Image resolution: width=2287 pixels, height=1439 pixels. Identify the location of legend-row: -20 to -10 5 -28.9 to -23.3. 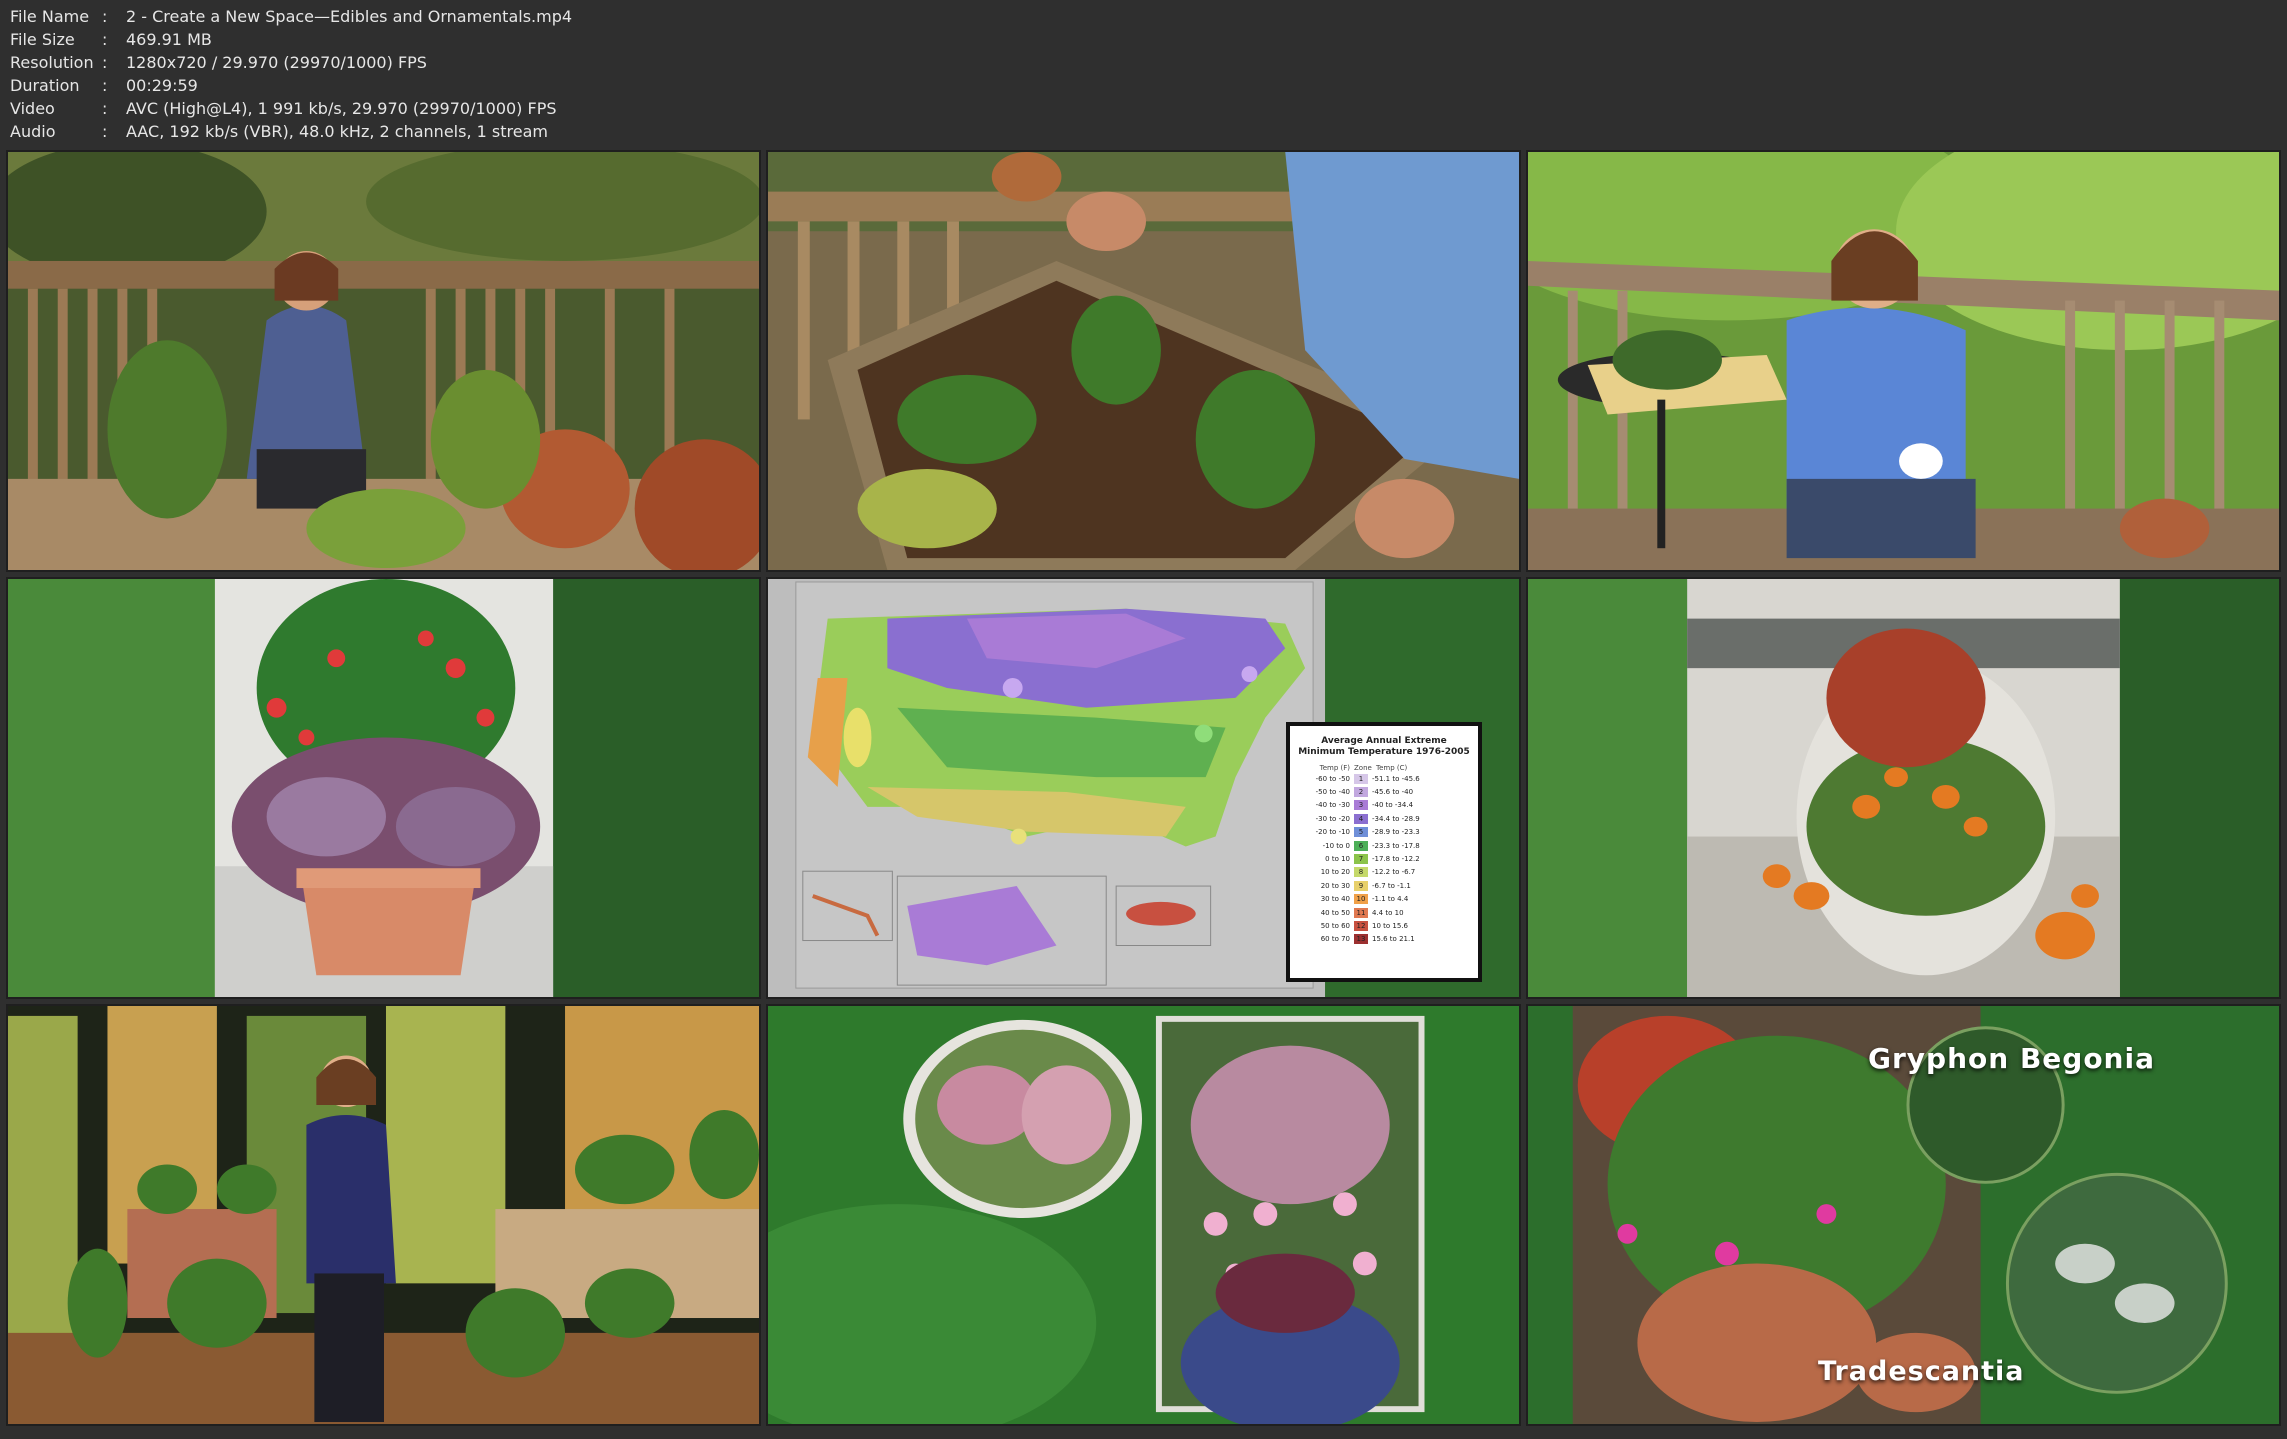
(1384, 832).